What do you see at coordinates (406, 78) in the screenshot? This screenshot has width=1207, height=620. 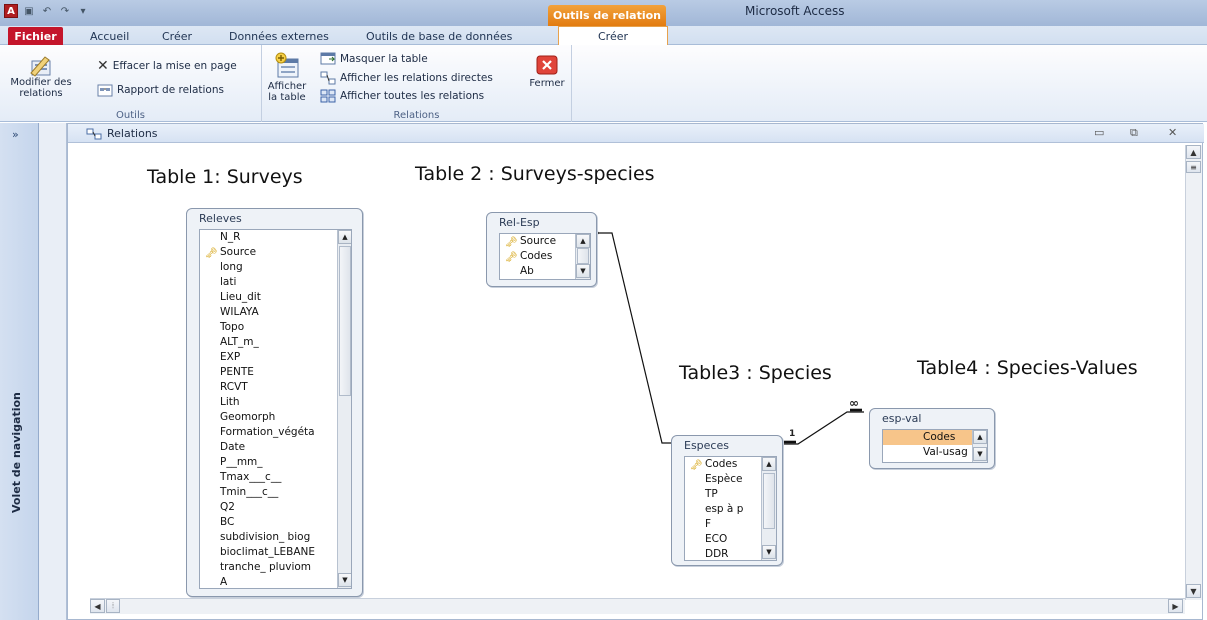 I see `afficher-relations-directes-button: Afficher les relations directes` at bounding box center [406, 78].